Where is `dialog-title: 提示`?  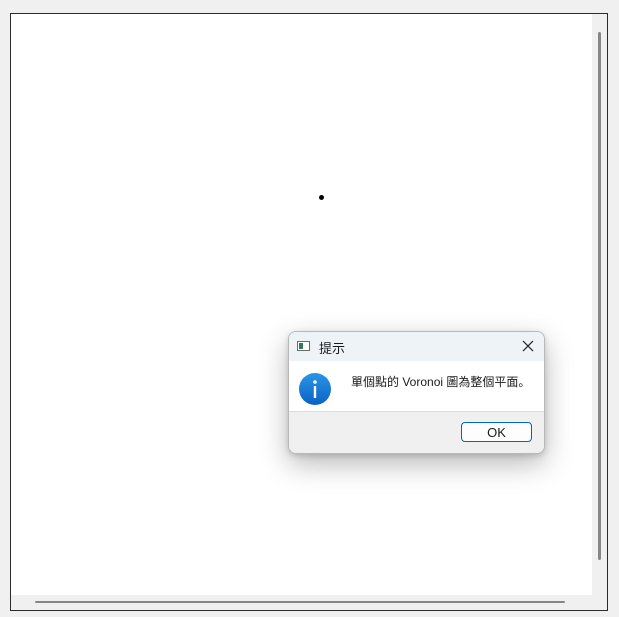
dialog-title: 提示 is located at coordinates (332, 348).